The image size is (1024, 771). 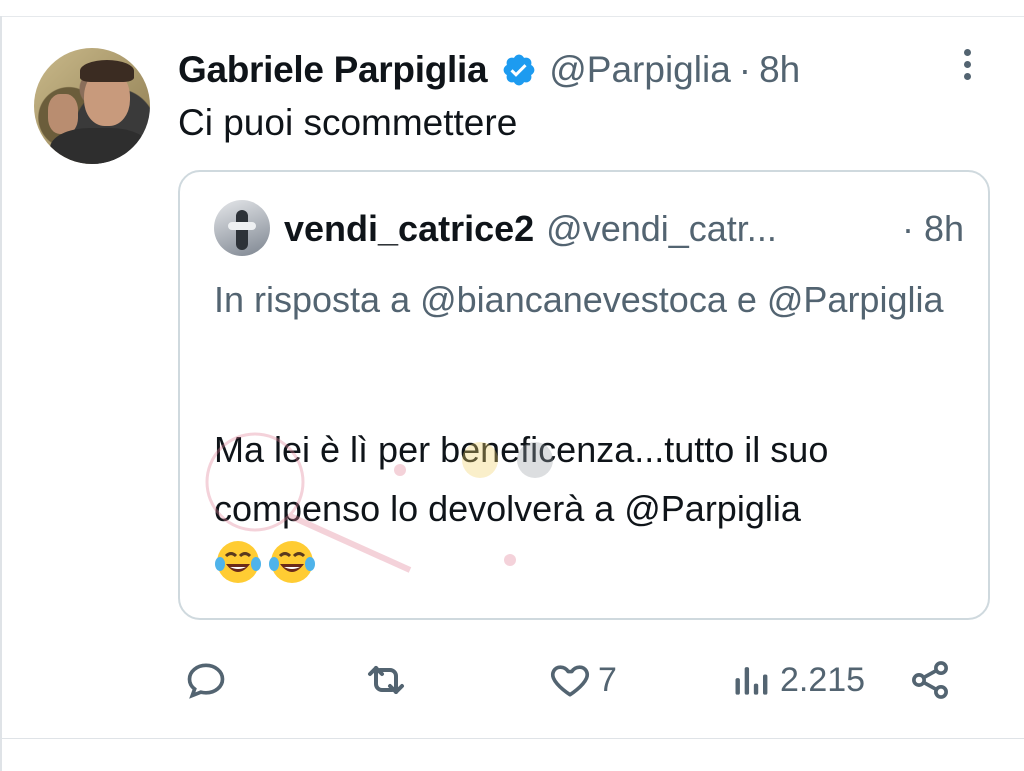 I want to click on like-button: 7, so click(x=582, y=680).